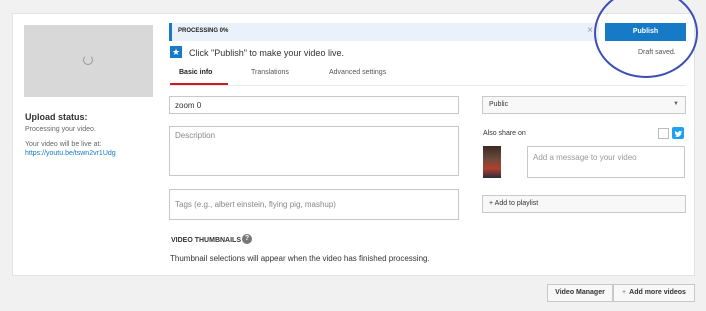 Image resolution: width=706 pixels, height=311 pixels. I want to click on tab-translations: Translations, so click(270, 72).